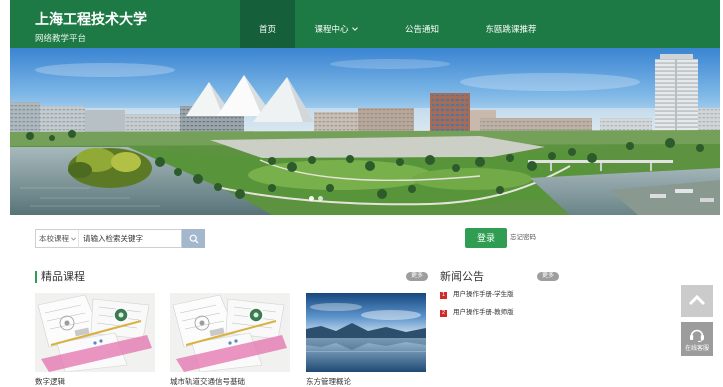 This screenshot has width=723, height=387. What do you see at coordinates (316, 198) in the screenshot?
I see `slide-indicators` at bounding box center [316, 198].